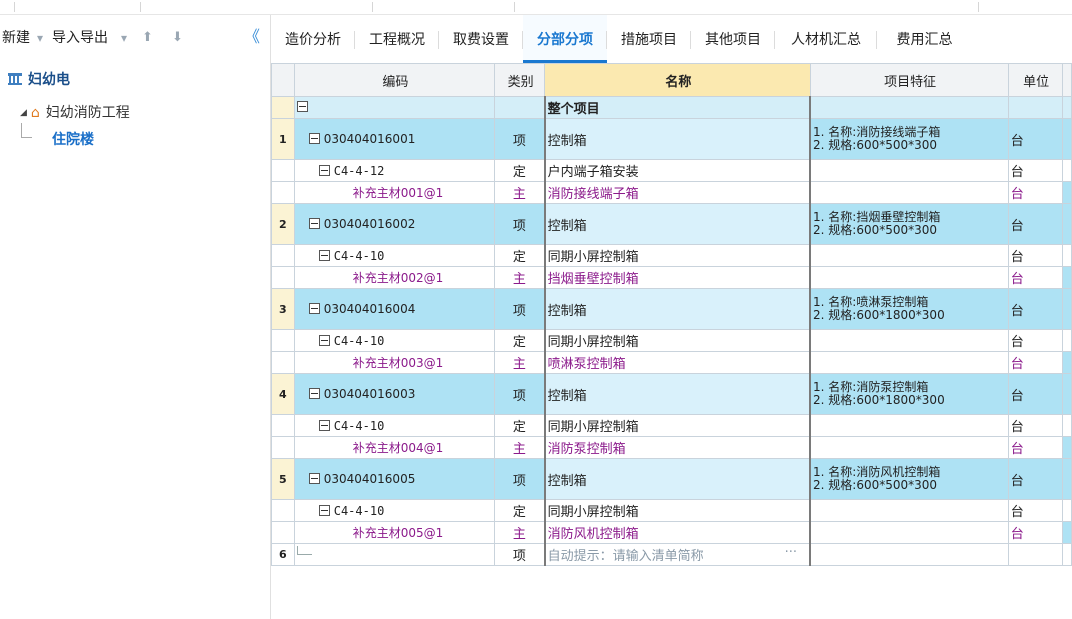 Image resolution: width=1072 pixels, height=619 pixels. I want to click on table-row: C4-4-10 定同期小屏控制箱 台, so click(671, 425).